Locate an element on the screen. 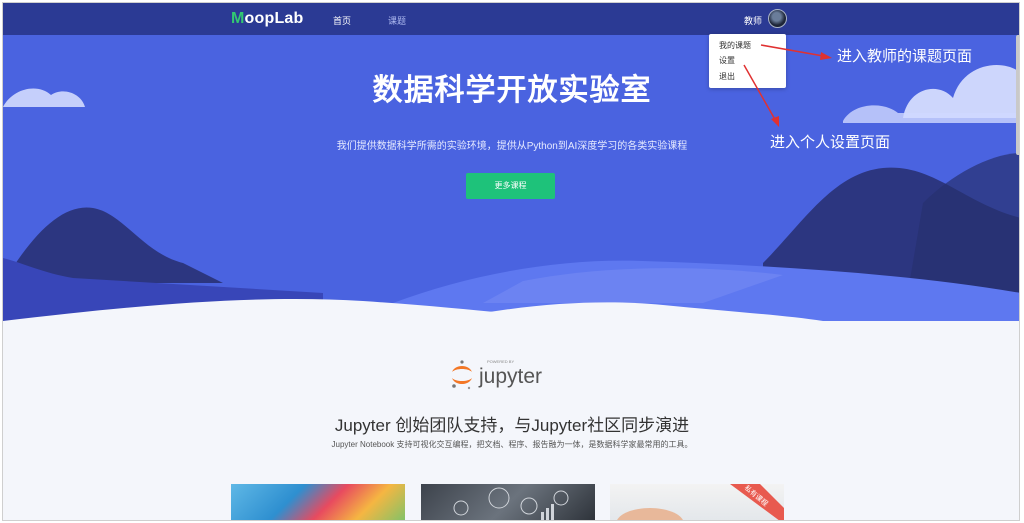  app-logo: MoopLab is located at coordinates (267, 19).